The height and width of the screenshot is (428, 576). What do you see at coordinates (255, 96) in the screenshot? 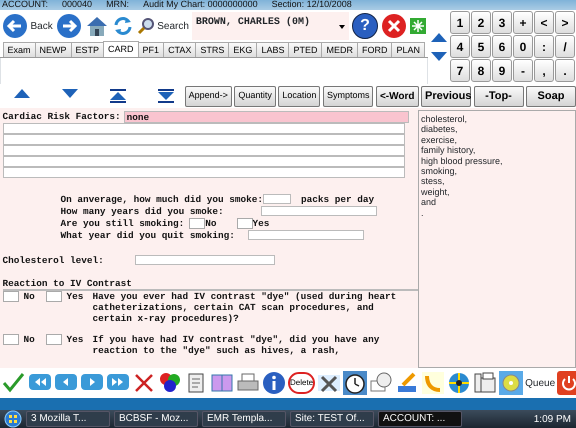
I see `action-button: Quantity` at bounding box center [255, 96].